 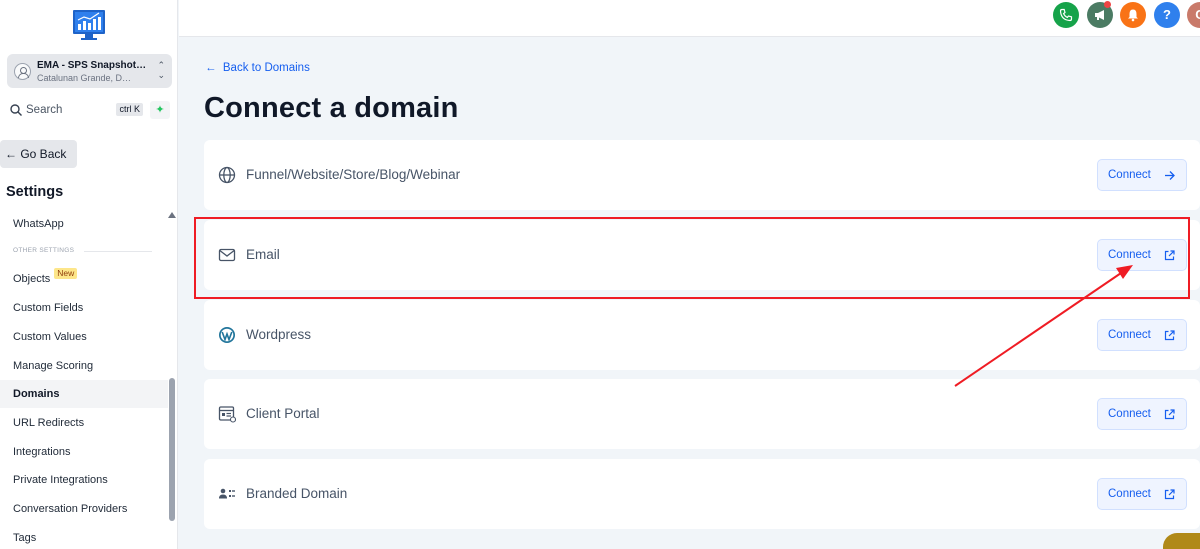 What do you see at coordinates (1043, 326) in the screenshot?
I see `annotation-arrow-icon` at bounding box center [1043, 326].